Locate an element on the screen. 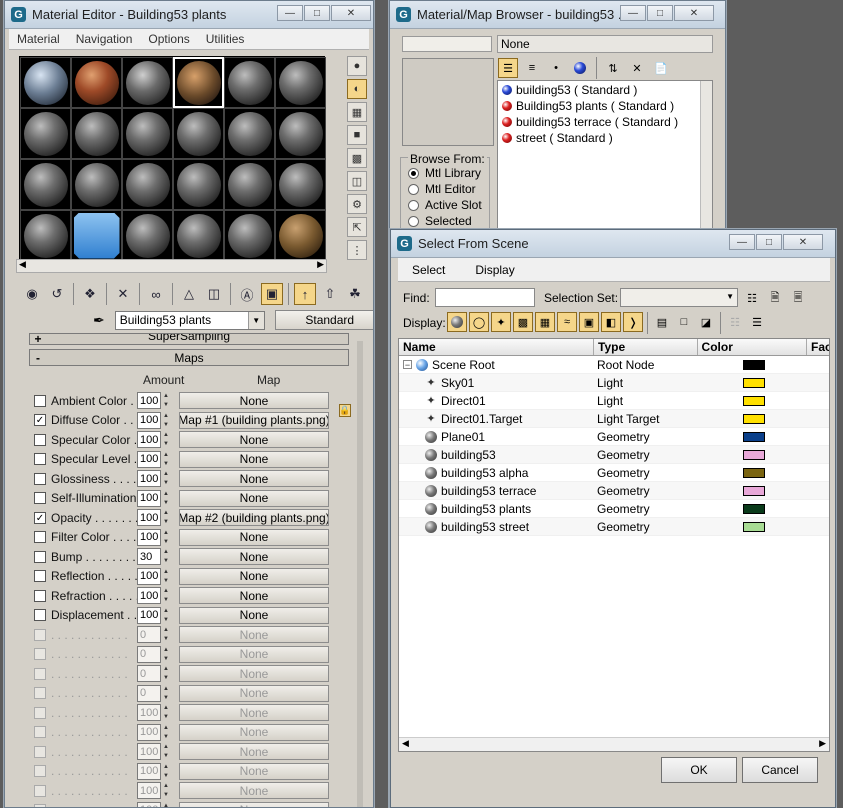 The width and height of the screenshot is (843, 808). get-material-icon: ◉ is located at coordinates (32, 294).